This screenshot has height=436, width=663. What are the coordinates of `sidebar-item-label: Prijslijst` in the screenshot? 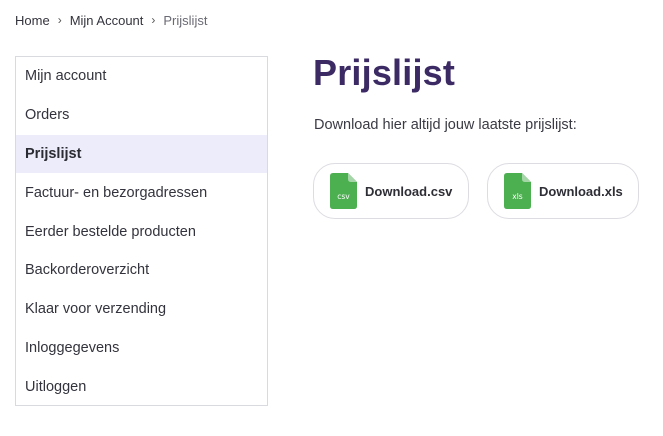 It's located at (53, 153).